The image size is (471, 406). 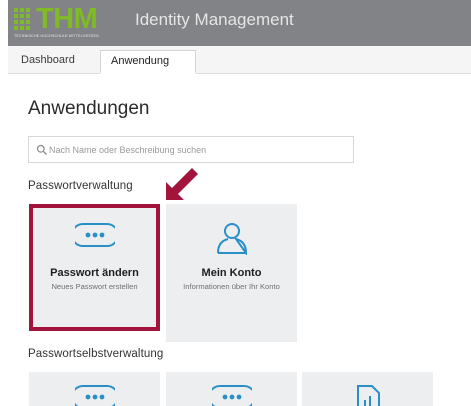 What do you see at coordinates (48, 62) in the screenshot?
I see `tab-dashboard: Dashboard` at bounding box center [48, 62].